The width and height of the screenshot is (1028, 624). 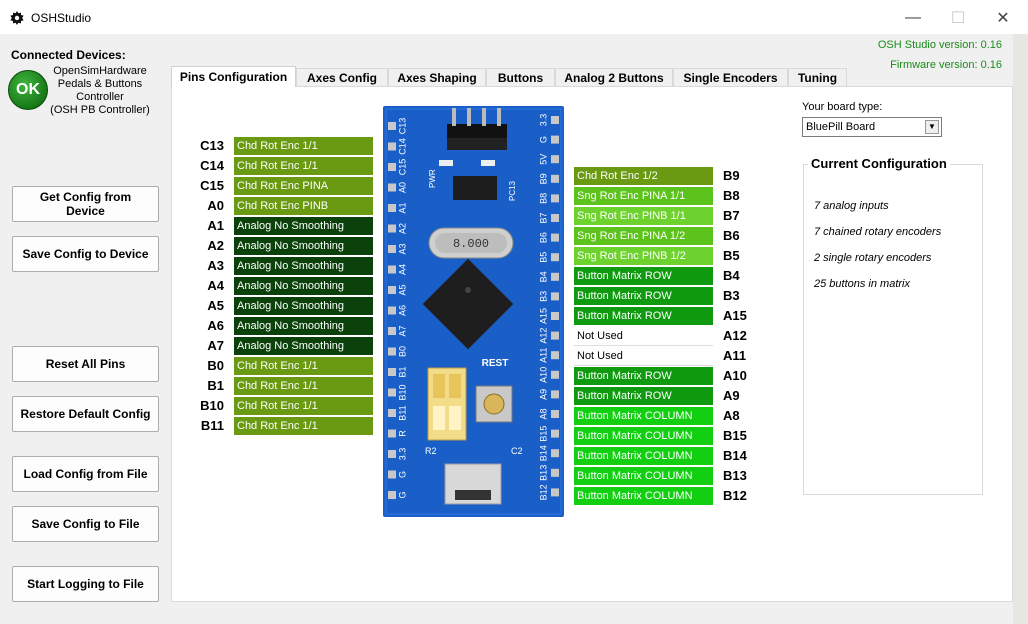 What do you see at coordinates (520, 77) in the screenshot?
I see `tab-buttons: Buttons` at bounding box center [520, 77].